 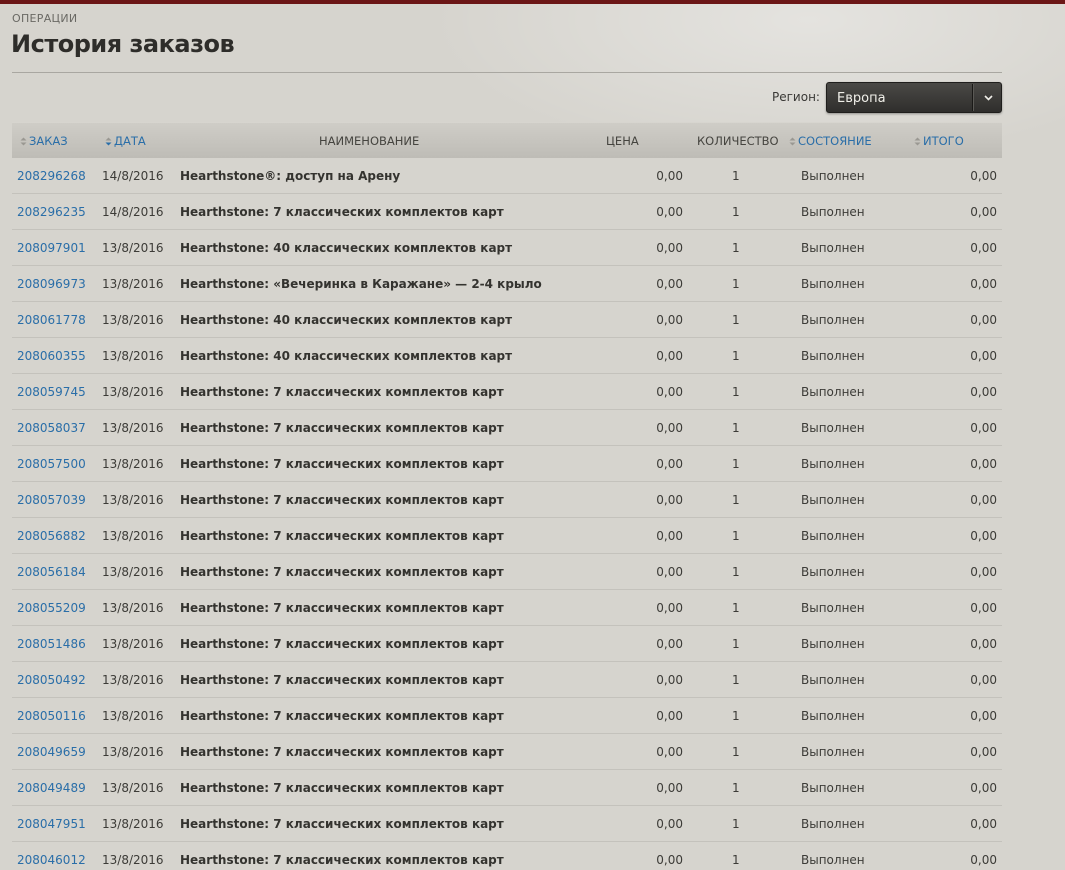 What do you see at coordinates (51, 788) in the screenshot?
I see `order-link: 208049489` at bounding box center [51, 788].